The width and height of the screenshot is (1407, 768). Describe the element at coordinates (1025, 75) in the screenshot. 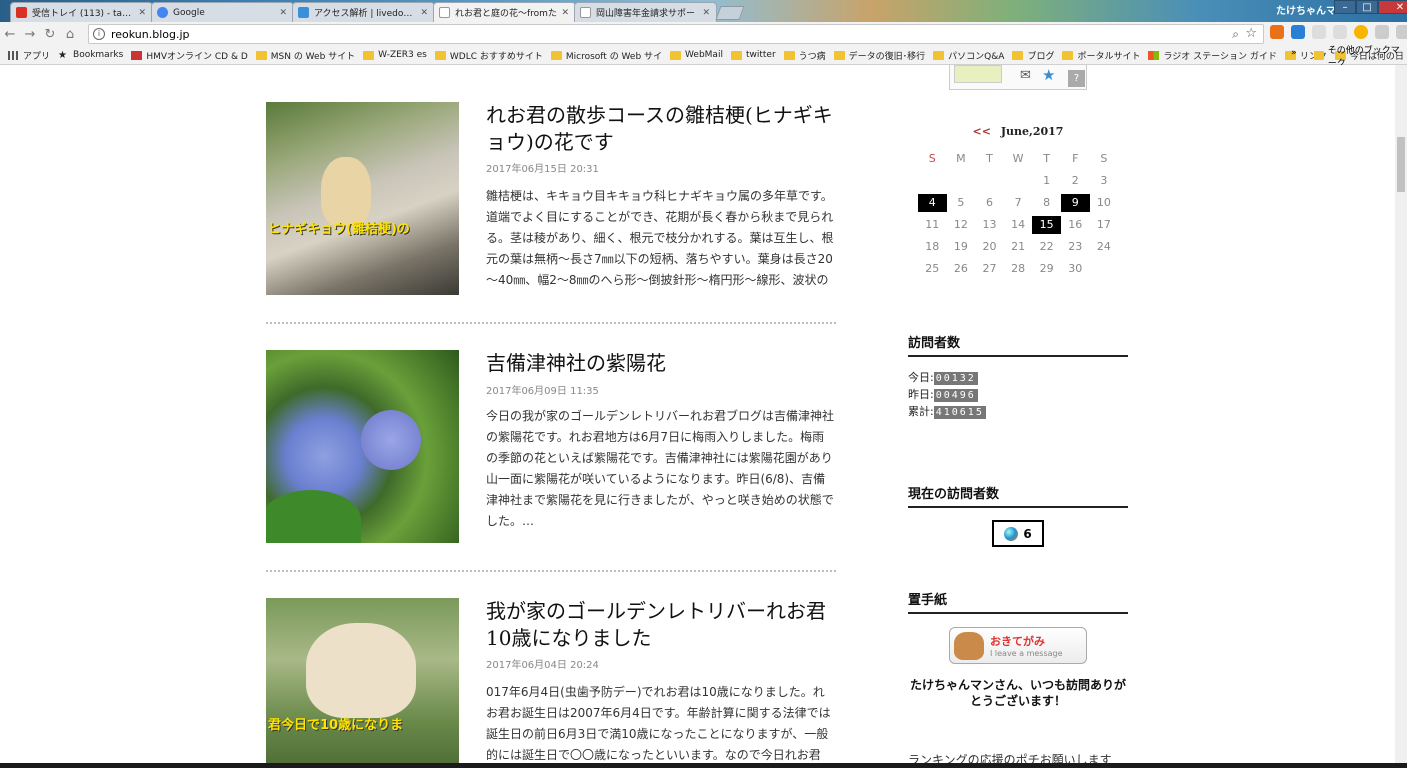

I see `mail-icon: ✉` at that location.